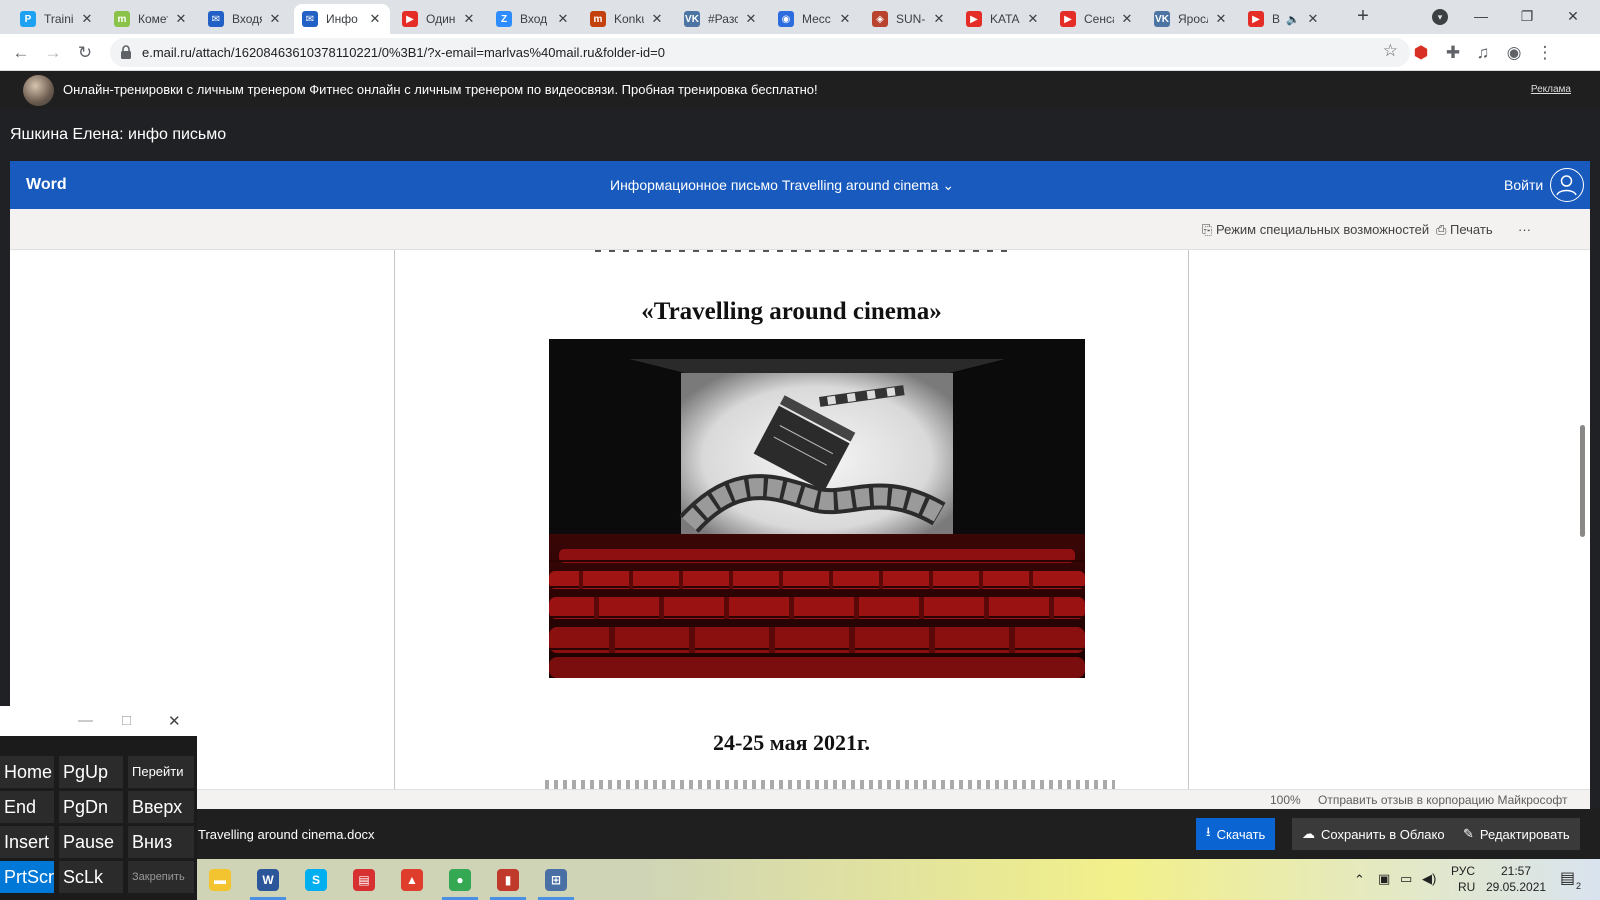  What do you see at coordinates (1440, 17) in the screenshot?
I see `tab-search-icon: ▾` at bounding box center [1440, 17].